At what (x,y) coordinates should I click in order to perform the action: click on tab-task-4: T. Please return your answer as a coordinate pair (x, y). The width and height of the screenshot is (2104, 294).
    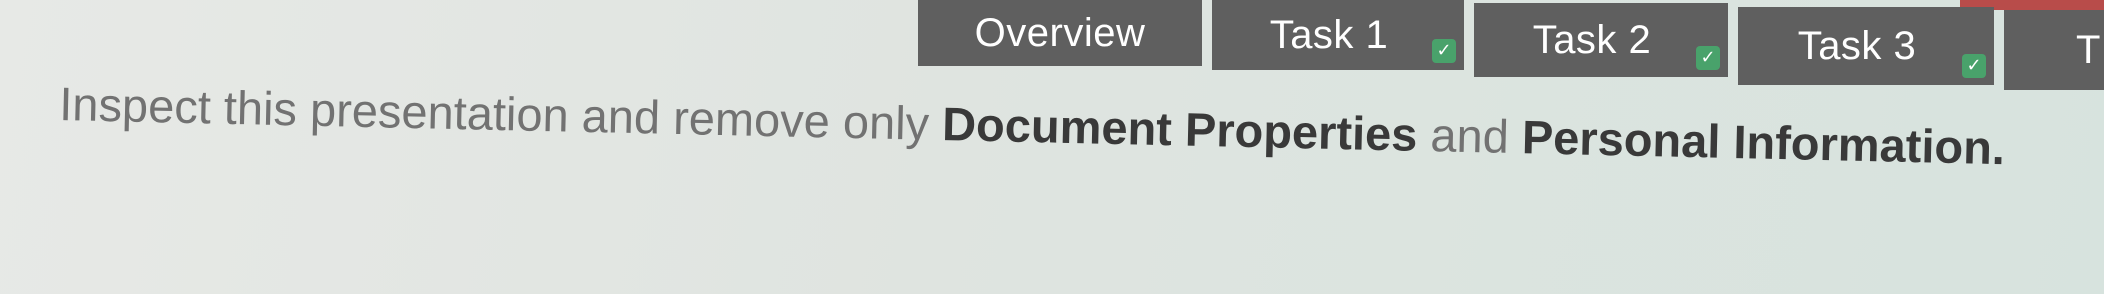
    Looking at the image, I should click on (2054, 50).